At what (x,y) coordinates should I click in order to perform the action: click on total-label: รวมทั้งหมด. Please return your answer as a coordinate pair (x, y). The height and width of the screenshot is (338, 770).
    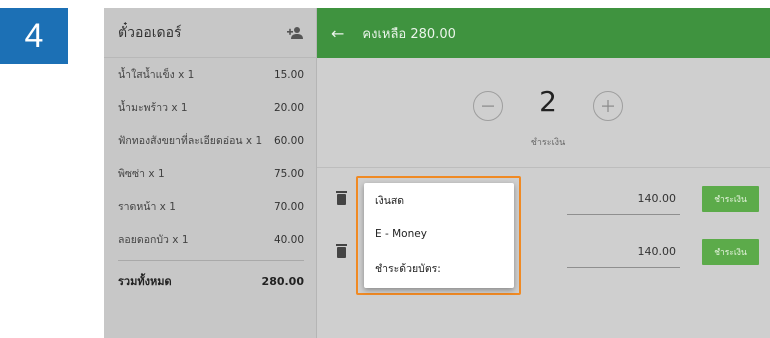
    Looking at the image, I should click on (145, 281).